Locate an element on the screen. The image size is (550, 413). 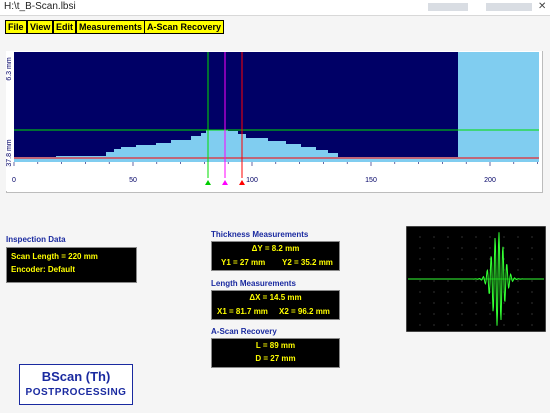
ascan-waveform-display is located at coordinates (476, 279).